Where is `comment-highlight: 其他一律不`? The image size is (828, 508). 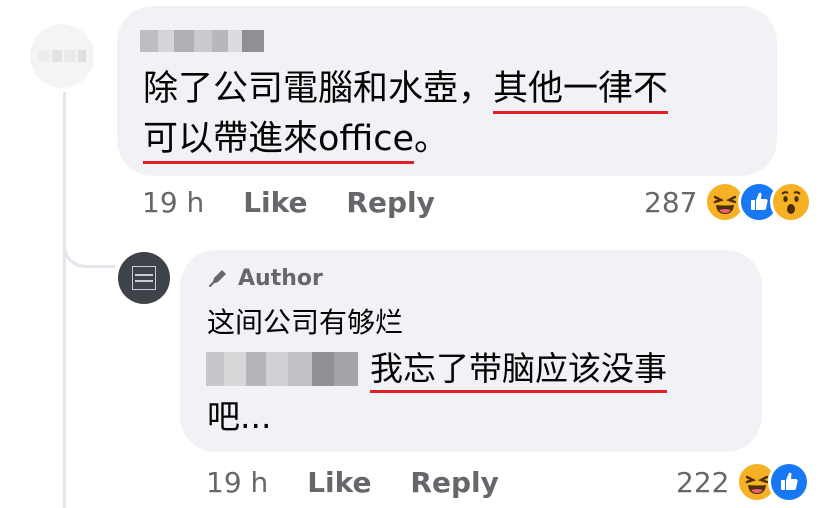
comment-highlight: 其他一律不 is located at coordinates (581, 91).